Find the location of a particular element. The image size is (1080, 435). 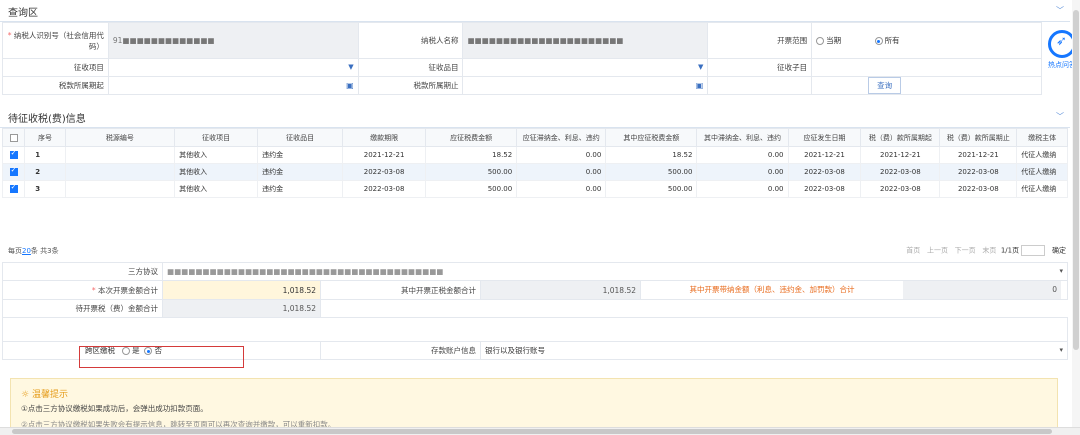

next-page-button: 下一页 is located at coordinates (965, 251).